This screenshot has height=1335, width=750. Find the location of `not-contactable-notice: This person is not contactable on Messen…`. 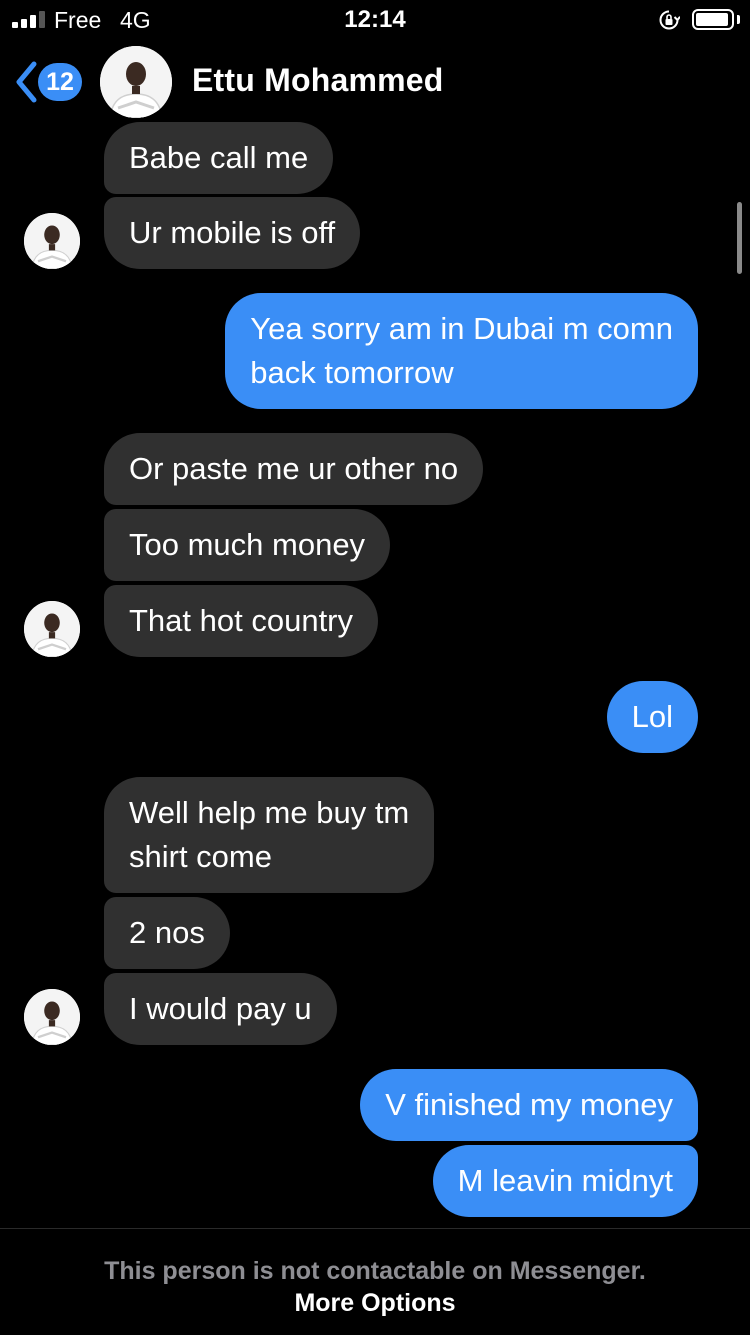

not-contactable-notice: This person is not contactable on Messen… is located at coordinates (375, 1271).